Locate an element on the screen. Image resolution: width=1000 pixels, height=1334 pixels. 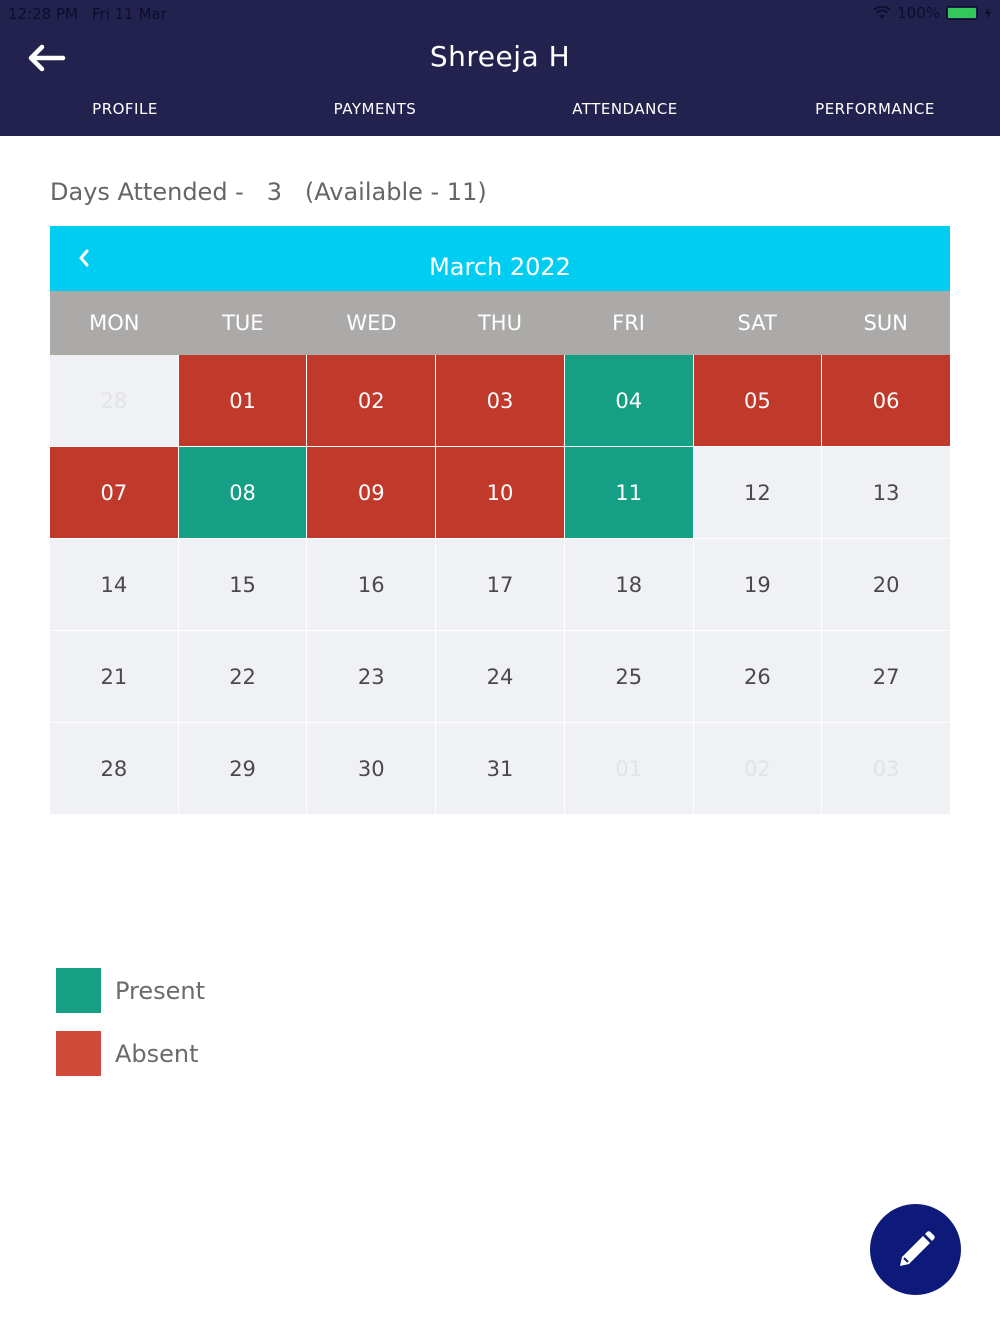
page-title: Shreeja H is located at coordinates (500, 56).